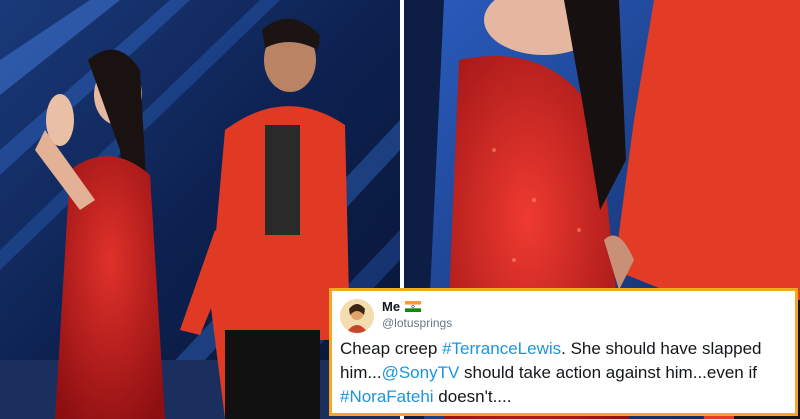 The height and width of the screenshot is (419, 800). I want to click on author-name: Me, so click(391, 306).